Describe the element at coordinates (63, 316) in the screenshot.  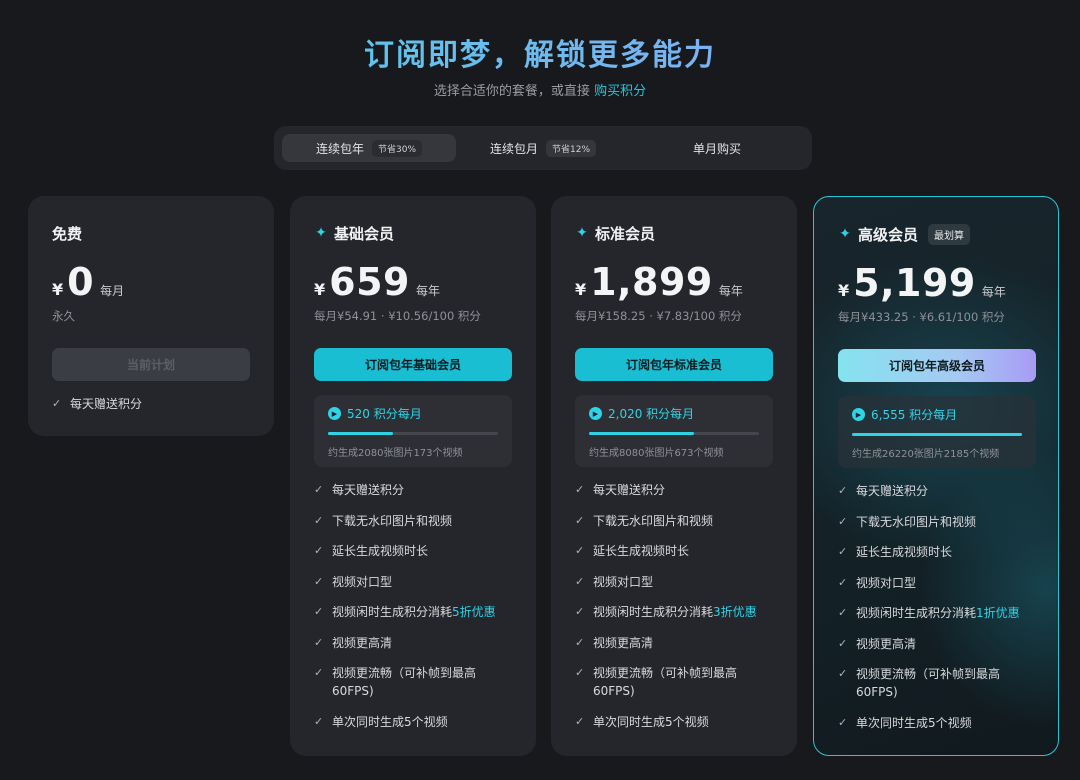
I see `price-detail: 永久` at that location.